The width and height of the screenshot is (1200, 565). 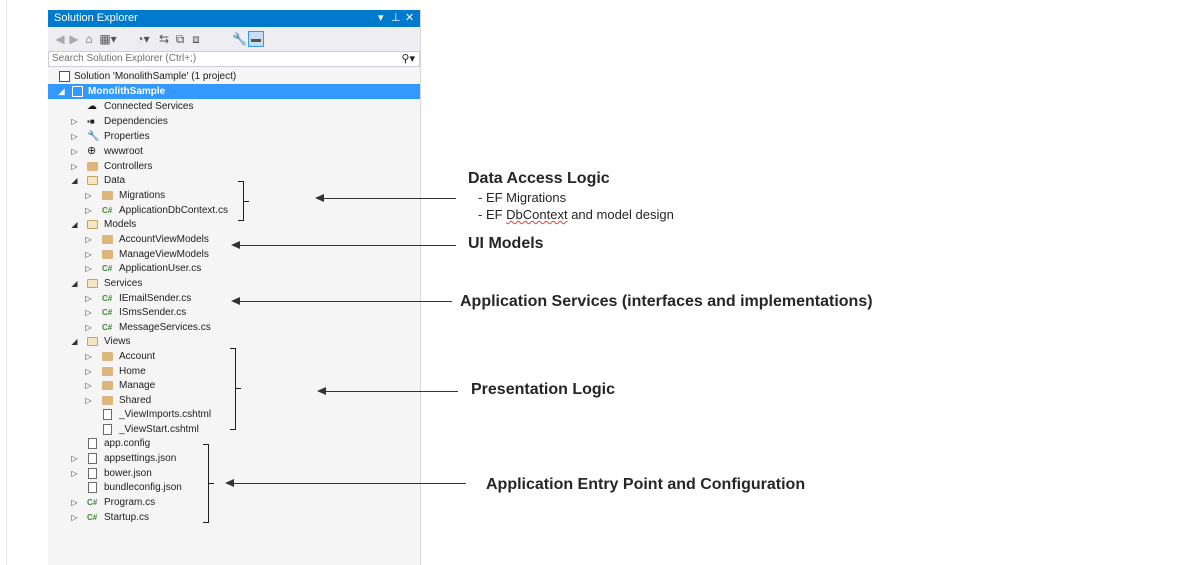 I want to click on properties-icon: 🔧, so click(x=239, y=39).